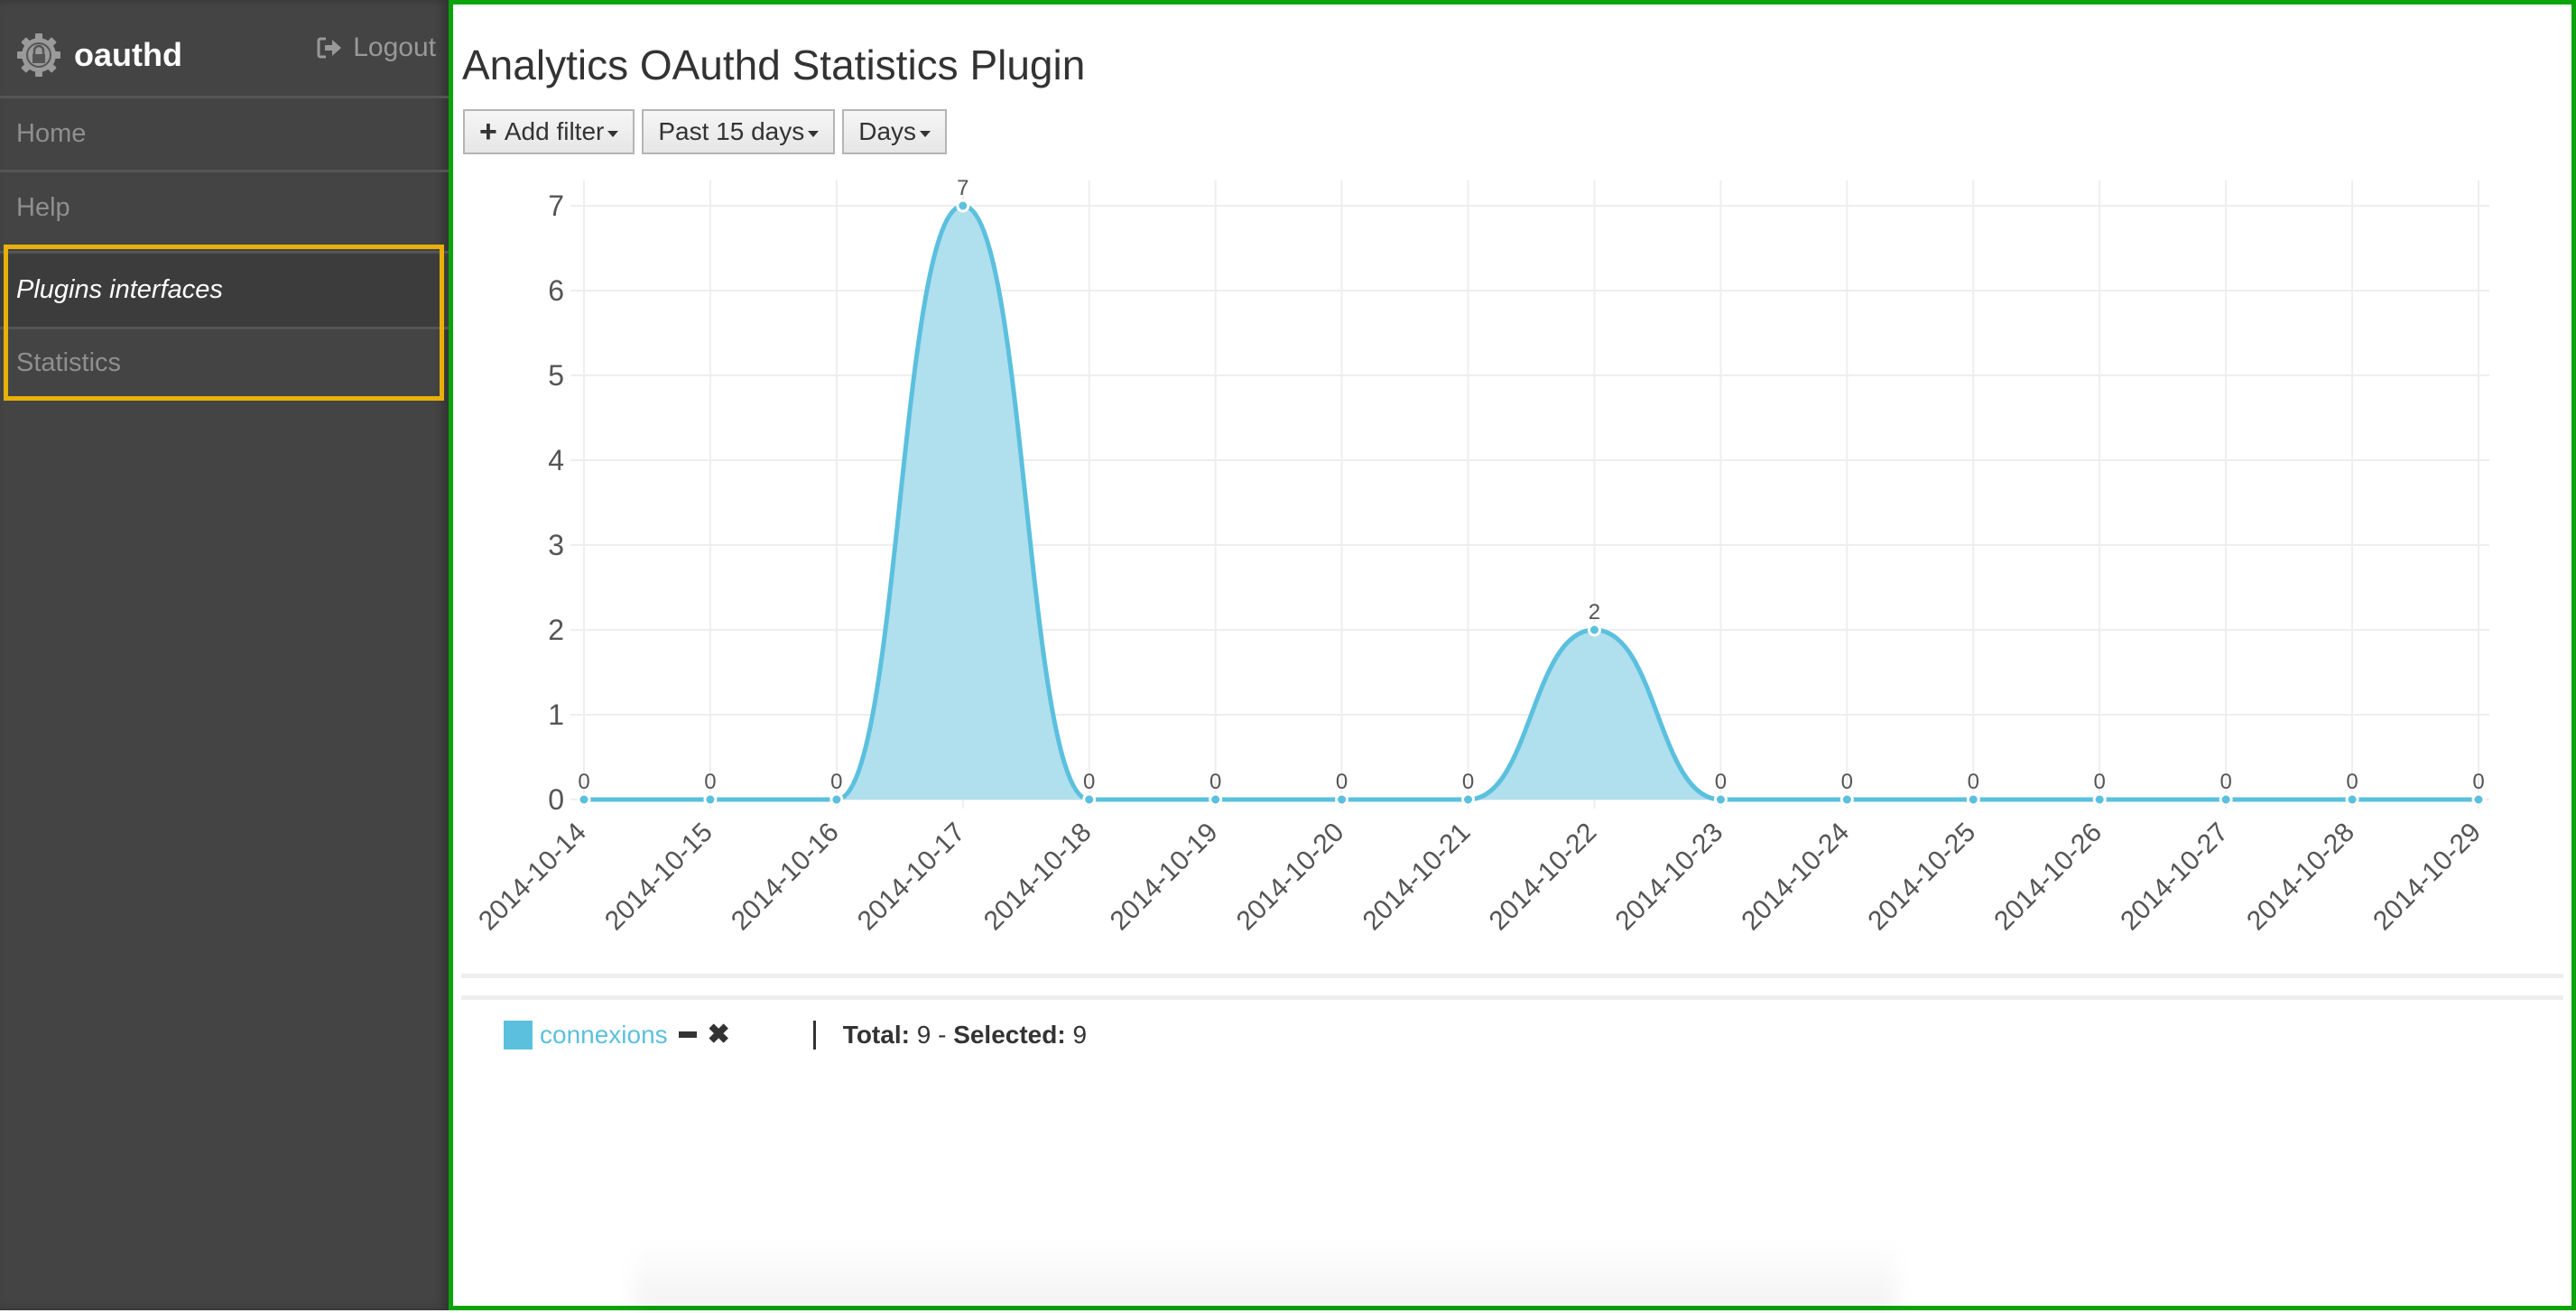 The width and height of the screenshot is (2576, 1313). I want to click on x-tick-label: 2014-10-24, so click(1795, 877).